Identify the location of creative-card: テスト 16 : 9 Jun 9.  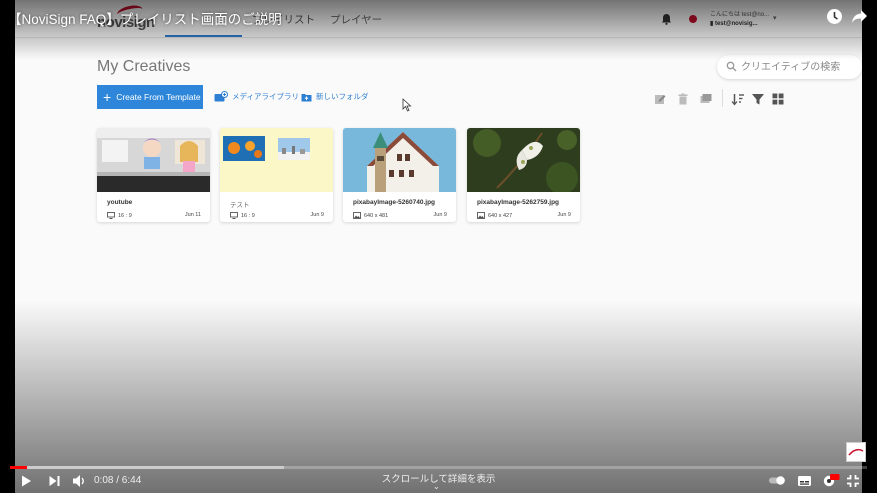
(276, 175).